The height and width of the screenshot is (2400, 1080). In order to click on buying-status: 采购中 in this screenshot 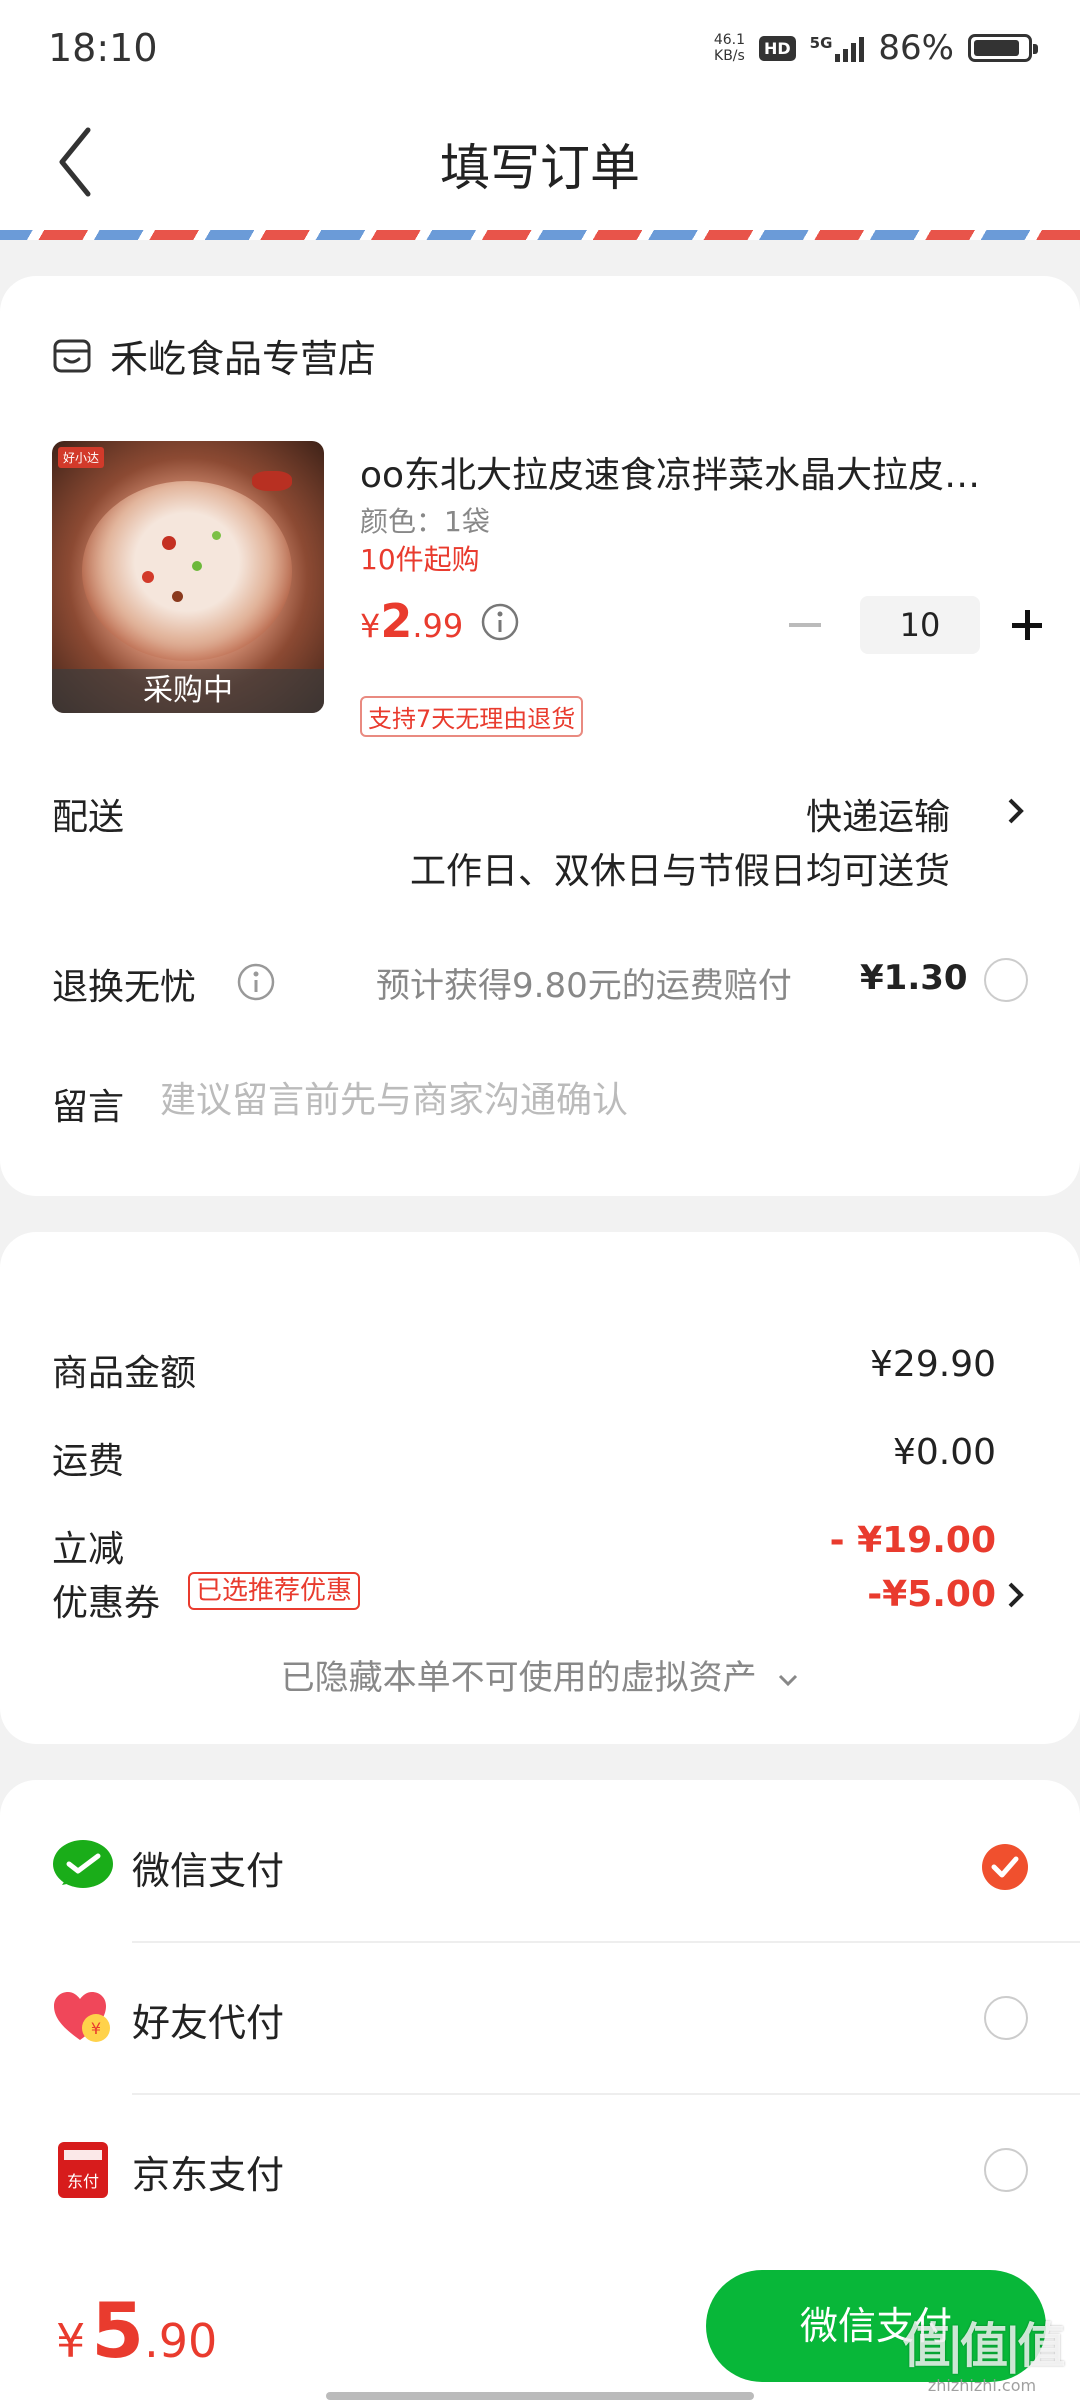, I will do `click(188, 691)`.